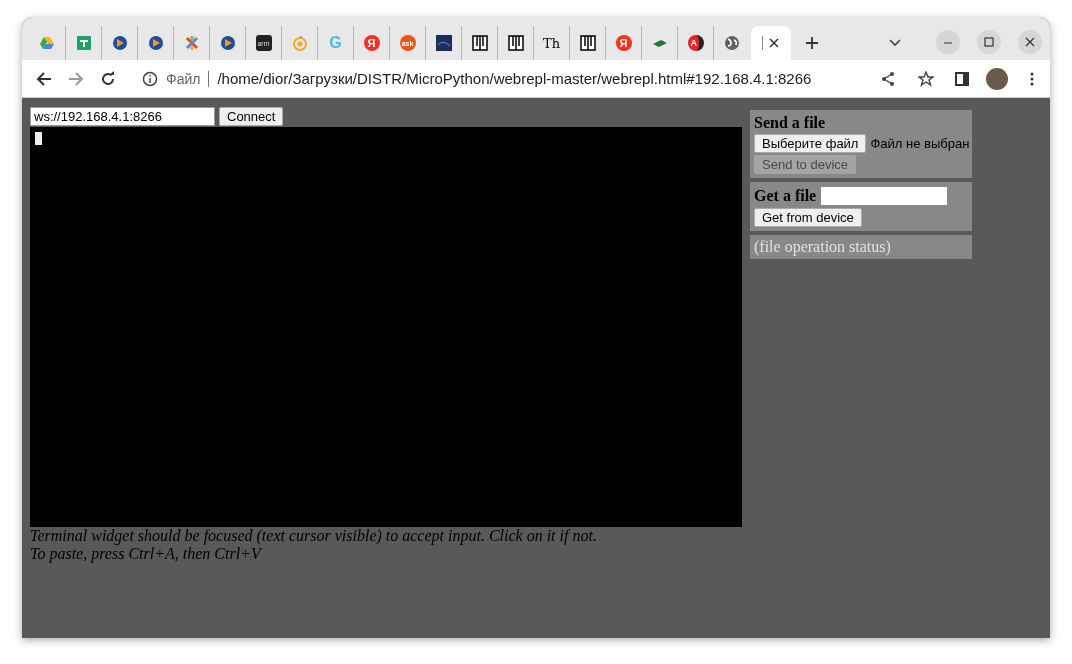  What do you see at coordinates (812, 43) in the screenshot?
I see `new-tab-icon` at bounding box center [812, 43].